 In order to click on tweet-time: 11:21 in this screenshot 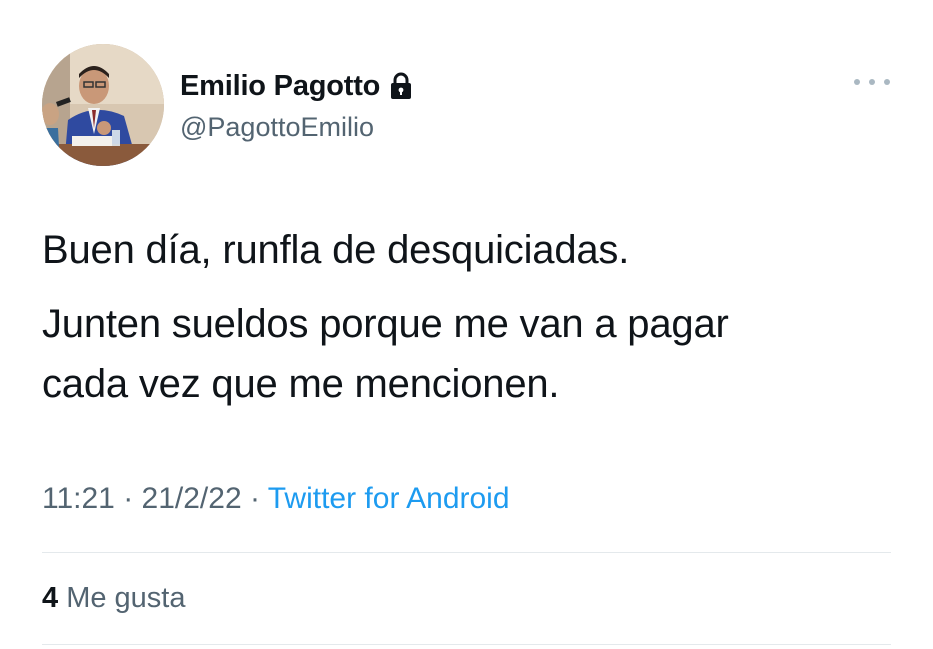, I will do `click(78, 498)`.